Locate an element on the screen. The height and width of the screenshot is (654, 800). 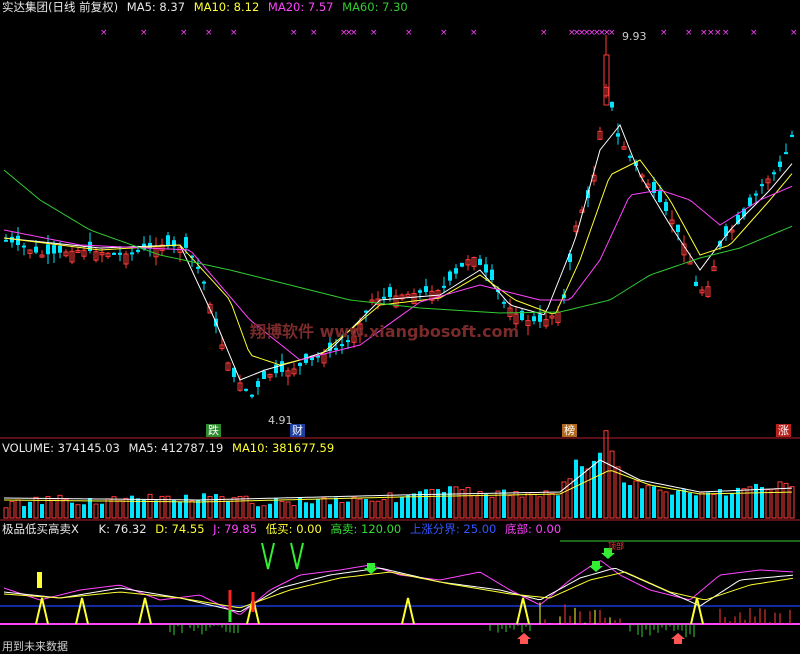
low-buy-value: 低买: 0.00 is located at coordinates (293, 529).